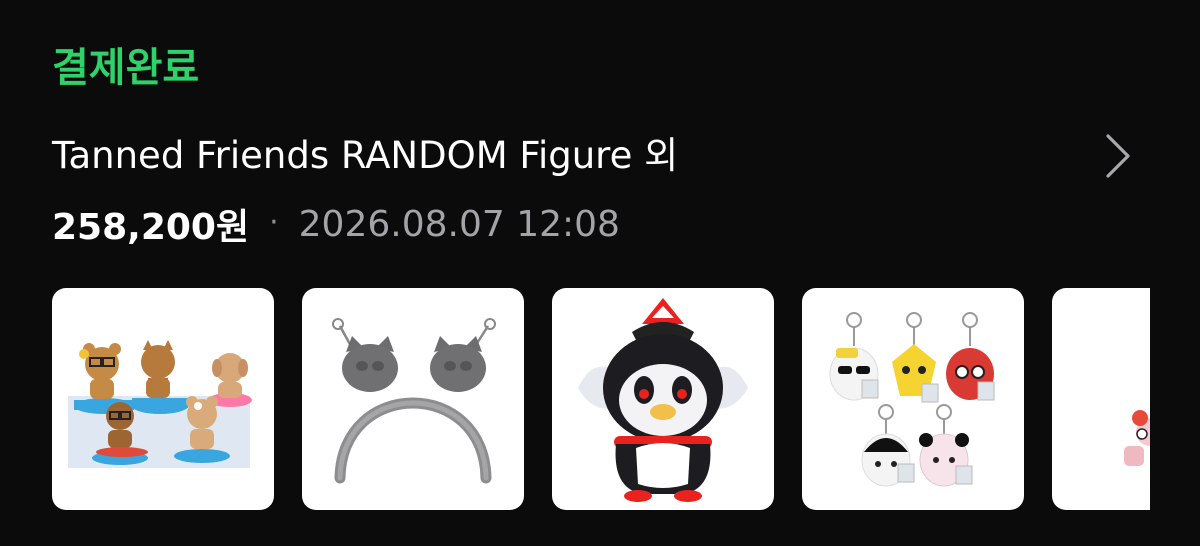 The width and height of the screenshot is (1200, 546). I want to click on product-thumbnail-headband, so click(413, 399).